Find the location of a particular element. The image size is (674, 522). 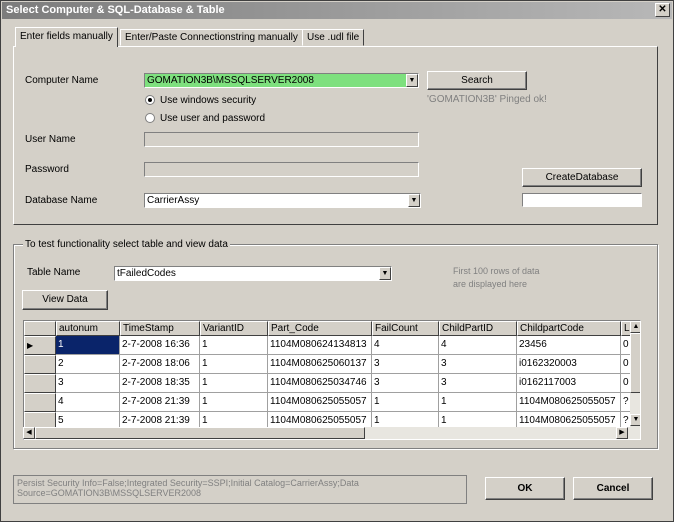

horizontal-scroll-thumb is located at coordinates (200, 433).